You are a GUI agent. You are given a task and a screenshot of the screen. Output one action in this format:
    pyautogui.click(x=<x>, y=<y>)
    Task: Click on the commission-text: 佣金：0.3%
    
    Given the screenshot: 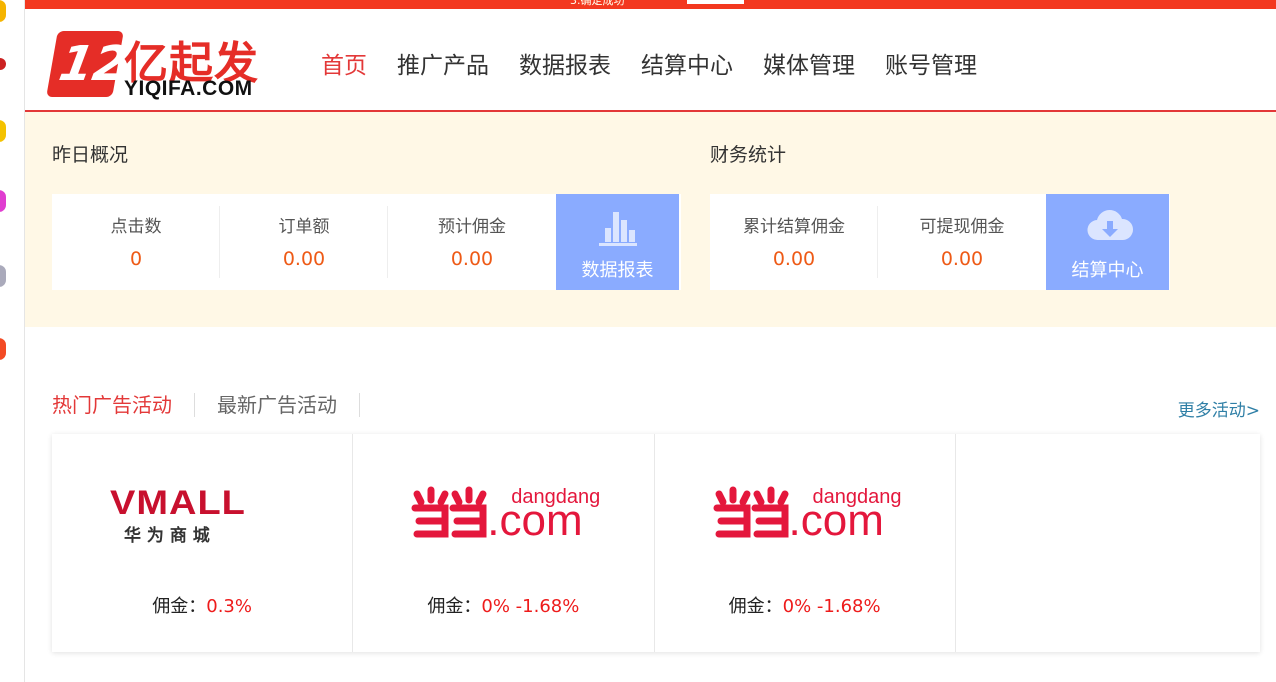 What is the action you would take?
    pyautogui.click(x=202, y=605)
    